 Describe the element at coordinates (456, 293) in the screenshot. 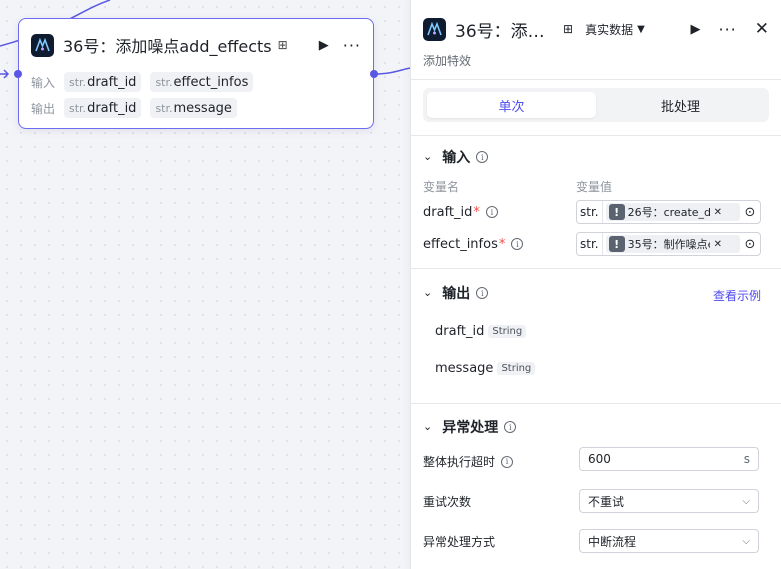

I see `output-section-header: ⌄ 输出 i` at that location.